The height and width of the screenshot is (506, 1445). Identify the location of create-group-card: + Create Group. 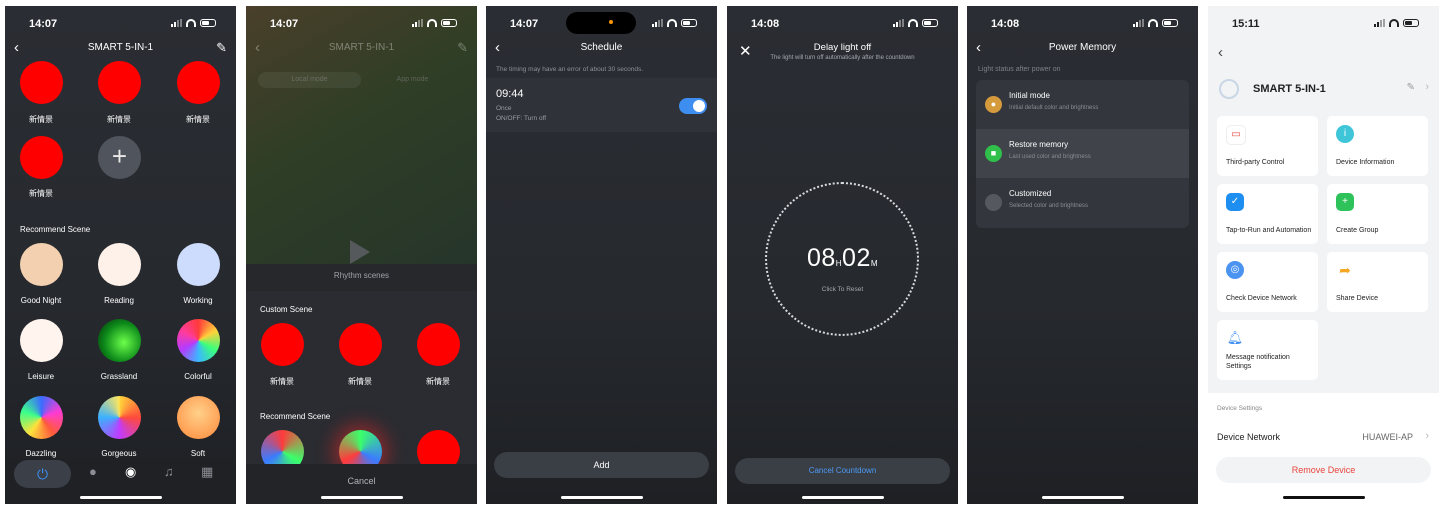
(1377, 214).